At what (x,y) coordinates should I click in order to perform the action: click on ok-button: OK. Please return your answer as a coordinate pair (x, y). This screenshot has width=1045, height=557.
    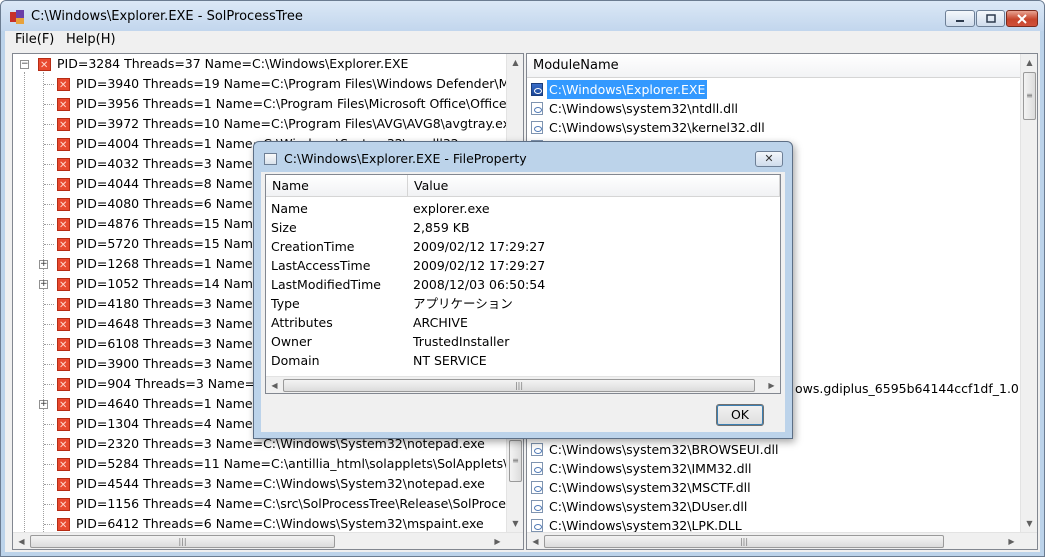
    Looking at the image, I should click on (740, 415).